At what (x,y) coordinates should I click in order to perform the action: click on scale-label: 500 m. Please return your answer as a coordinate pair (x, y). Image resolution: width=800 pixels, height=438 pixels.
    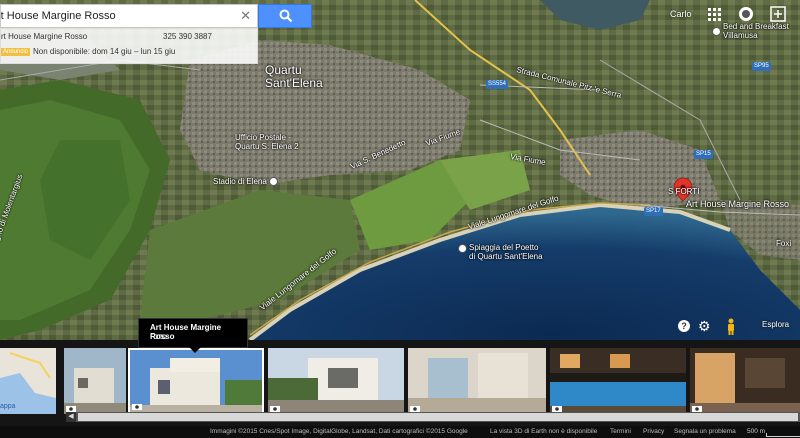
    Looking at the image, I should click on (756, 431).